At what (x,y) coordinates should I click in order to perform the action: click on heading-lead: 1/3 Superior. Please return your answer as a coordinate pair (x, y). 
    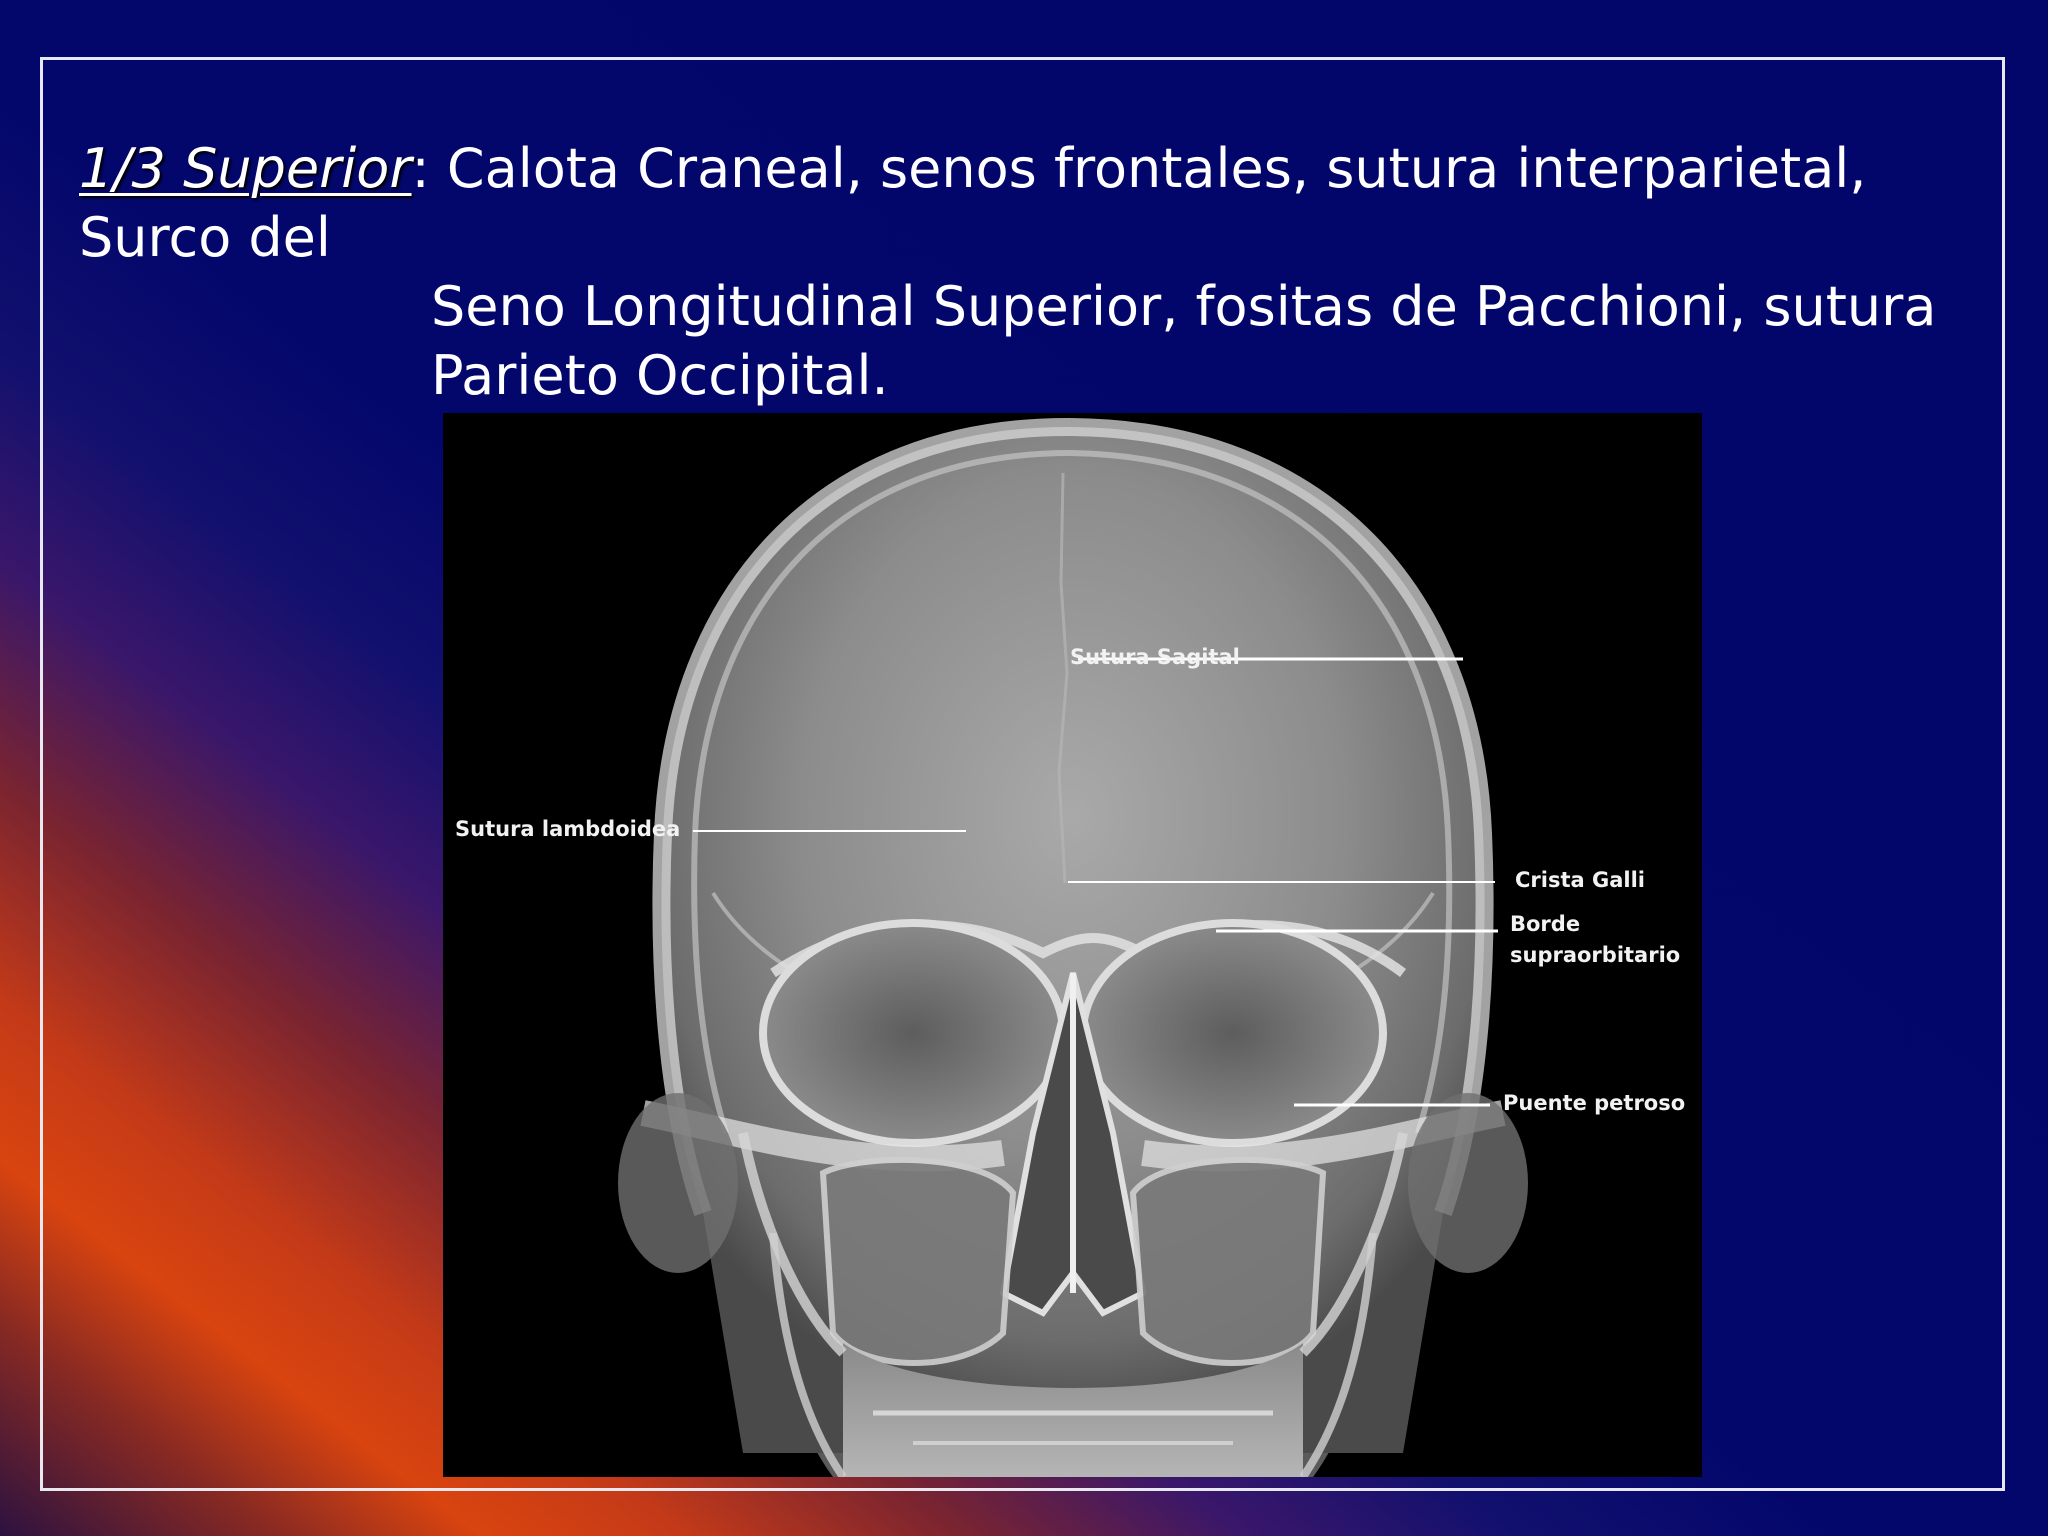
    Looking at the image, I should click on (245, 168).